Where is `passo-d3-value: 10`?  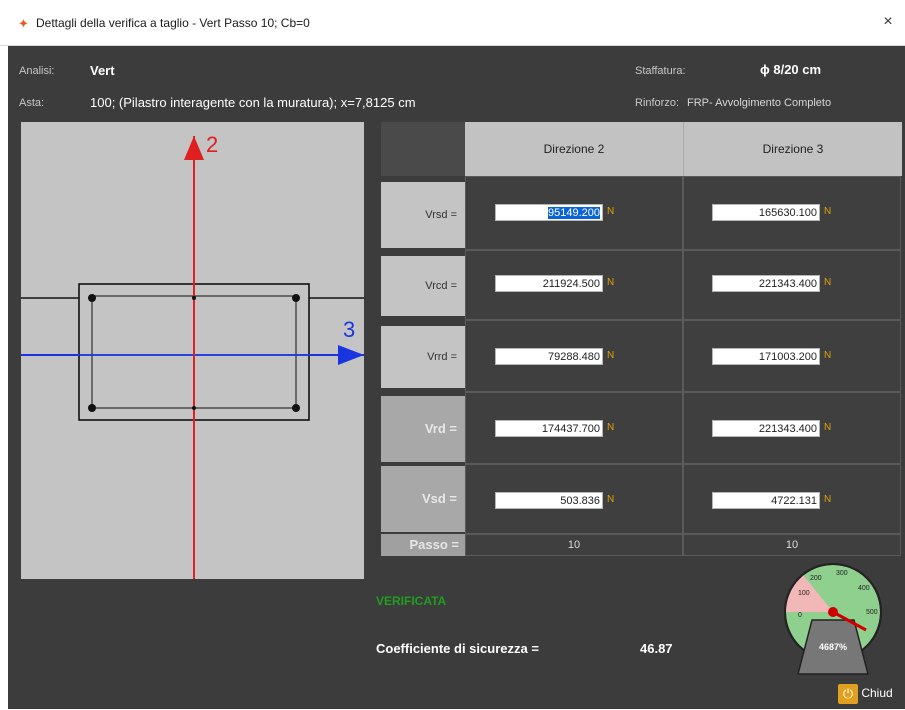 passo-d3-value: 10 is located at coordinates (792, 545).